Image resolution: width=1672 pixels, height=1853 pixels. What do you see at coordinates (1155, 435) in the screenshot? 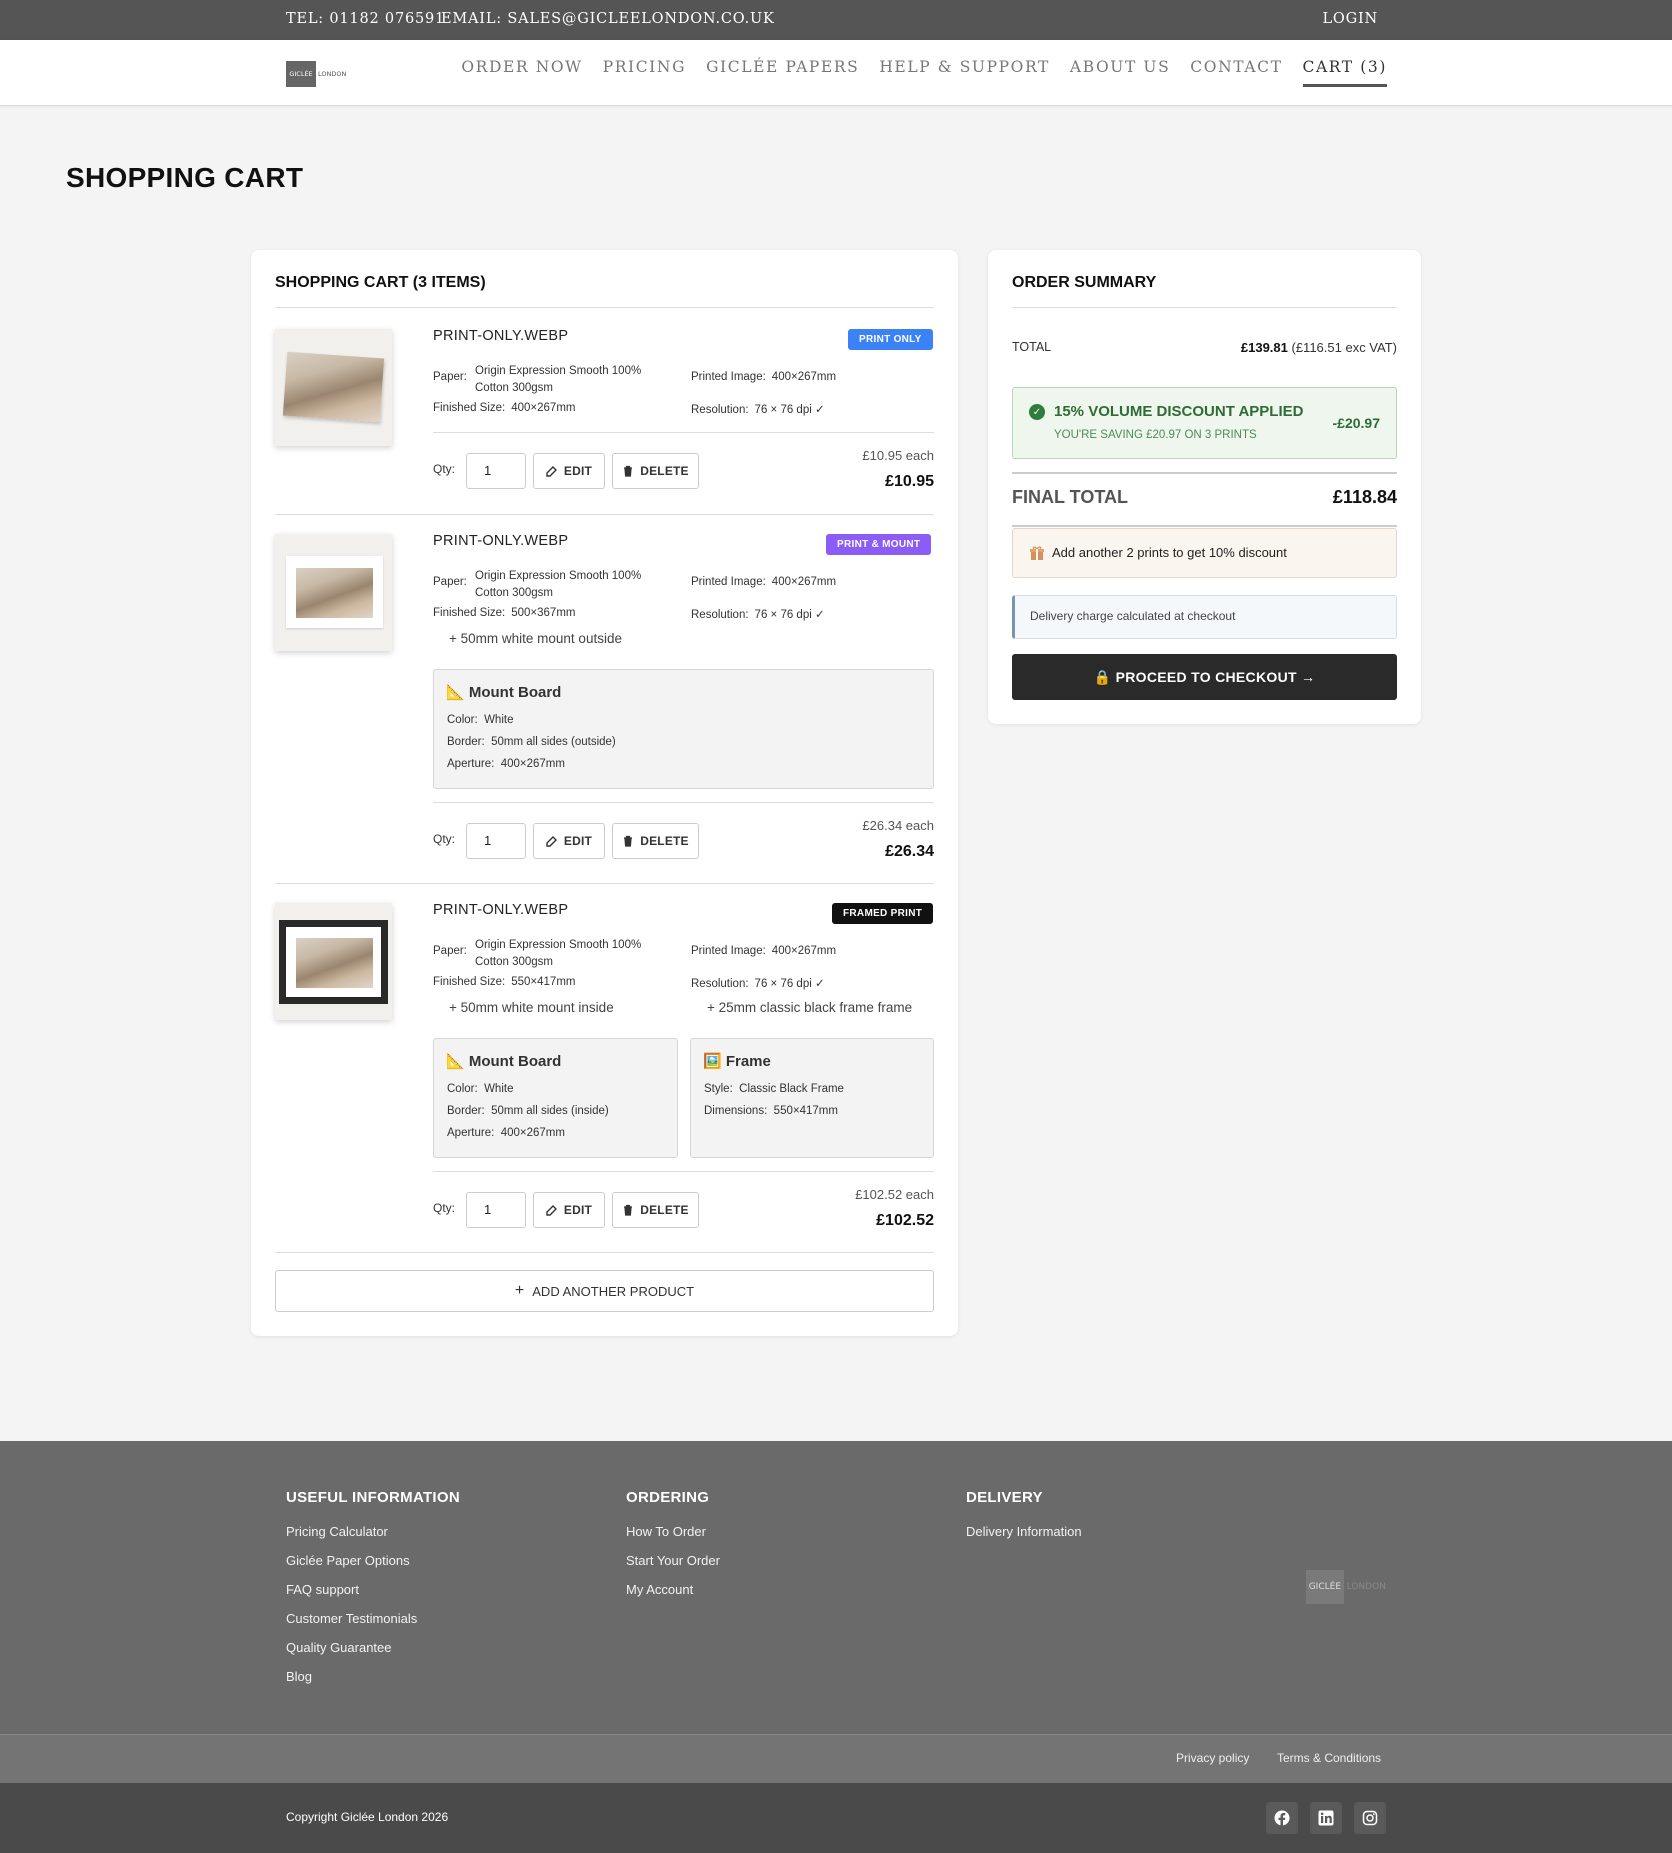
I see `discount-subtitle: YOU'RE SAVING £20.97 ON 3 PRINTS` at bounding box center [1155, 435].